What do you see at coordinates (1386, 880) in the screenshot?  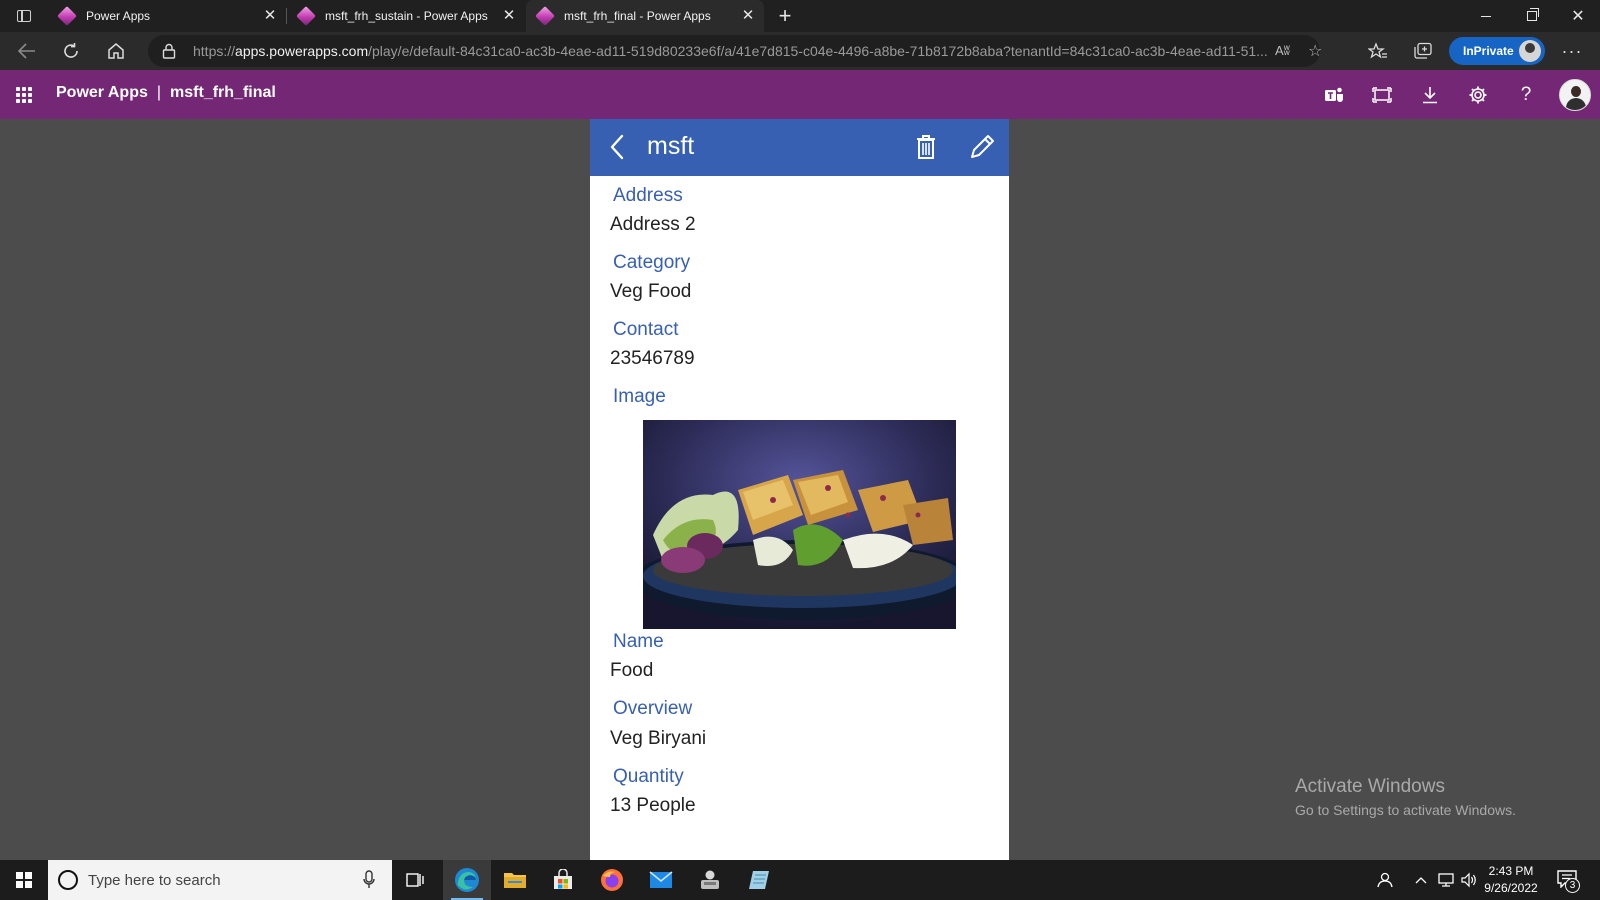 I see `people-button` at bounding box center [1386, 880].